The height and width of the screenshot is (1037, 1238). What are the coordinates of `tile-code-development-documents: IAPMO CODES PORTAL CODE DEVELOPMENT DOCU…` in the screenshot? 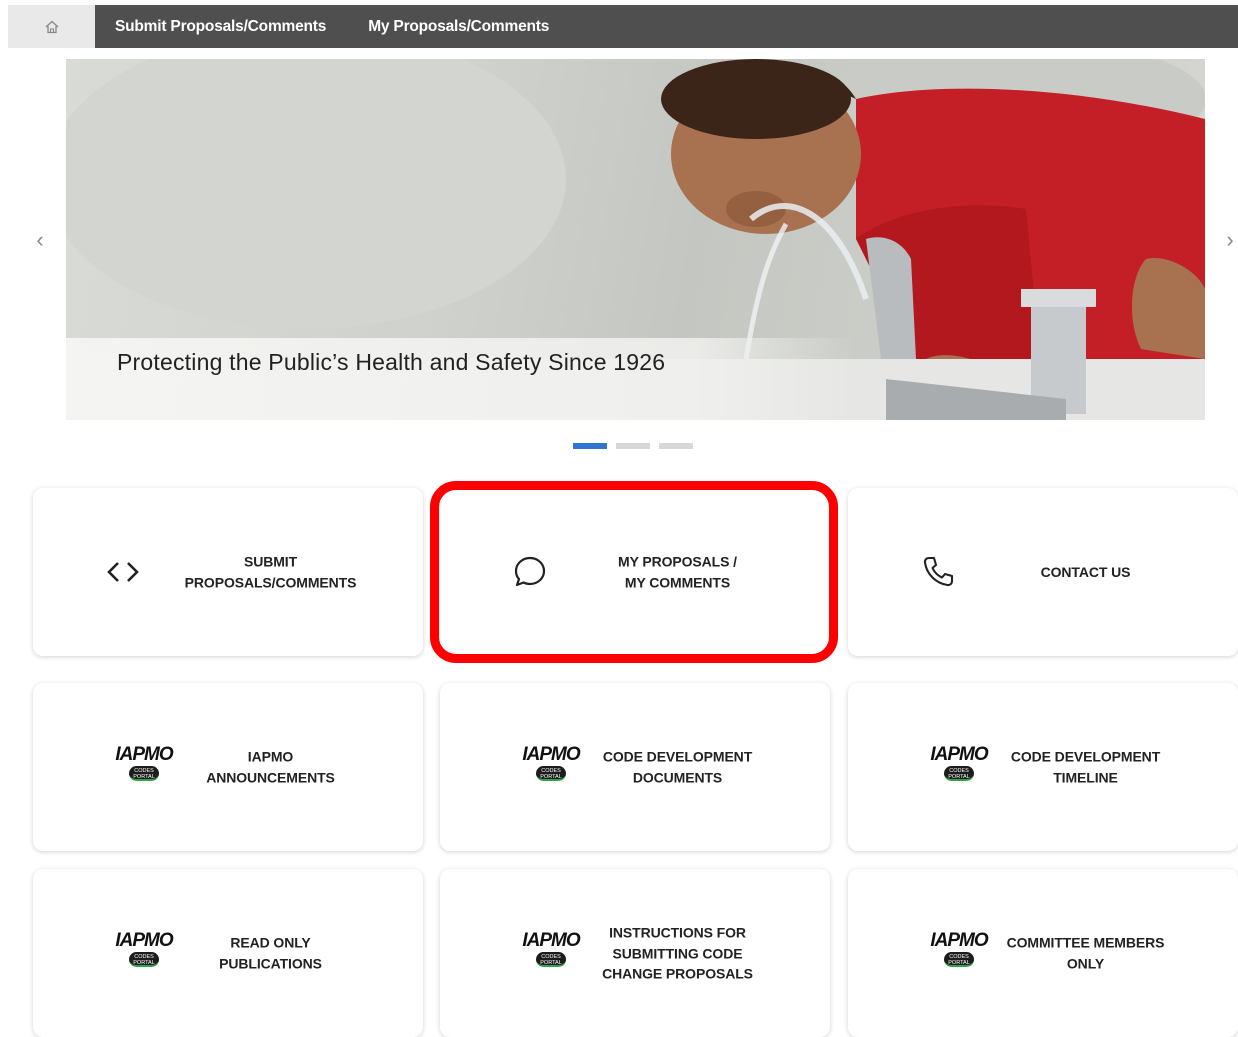 It's located at (635, 767).